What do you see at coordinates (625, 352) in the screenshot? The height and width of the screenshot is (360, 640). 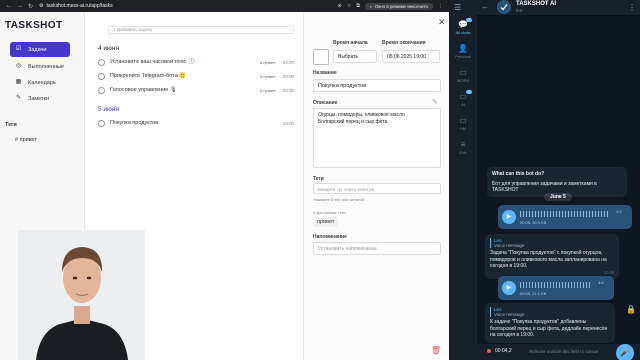 I see `microphone-icon: 🎤` at bounding box center [625, 352].